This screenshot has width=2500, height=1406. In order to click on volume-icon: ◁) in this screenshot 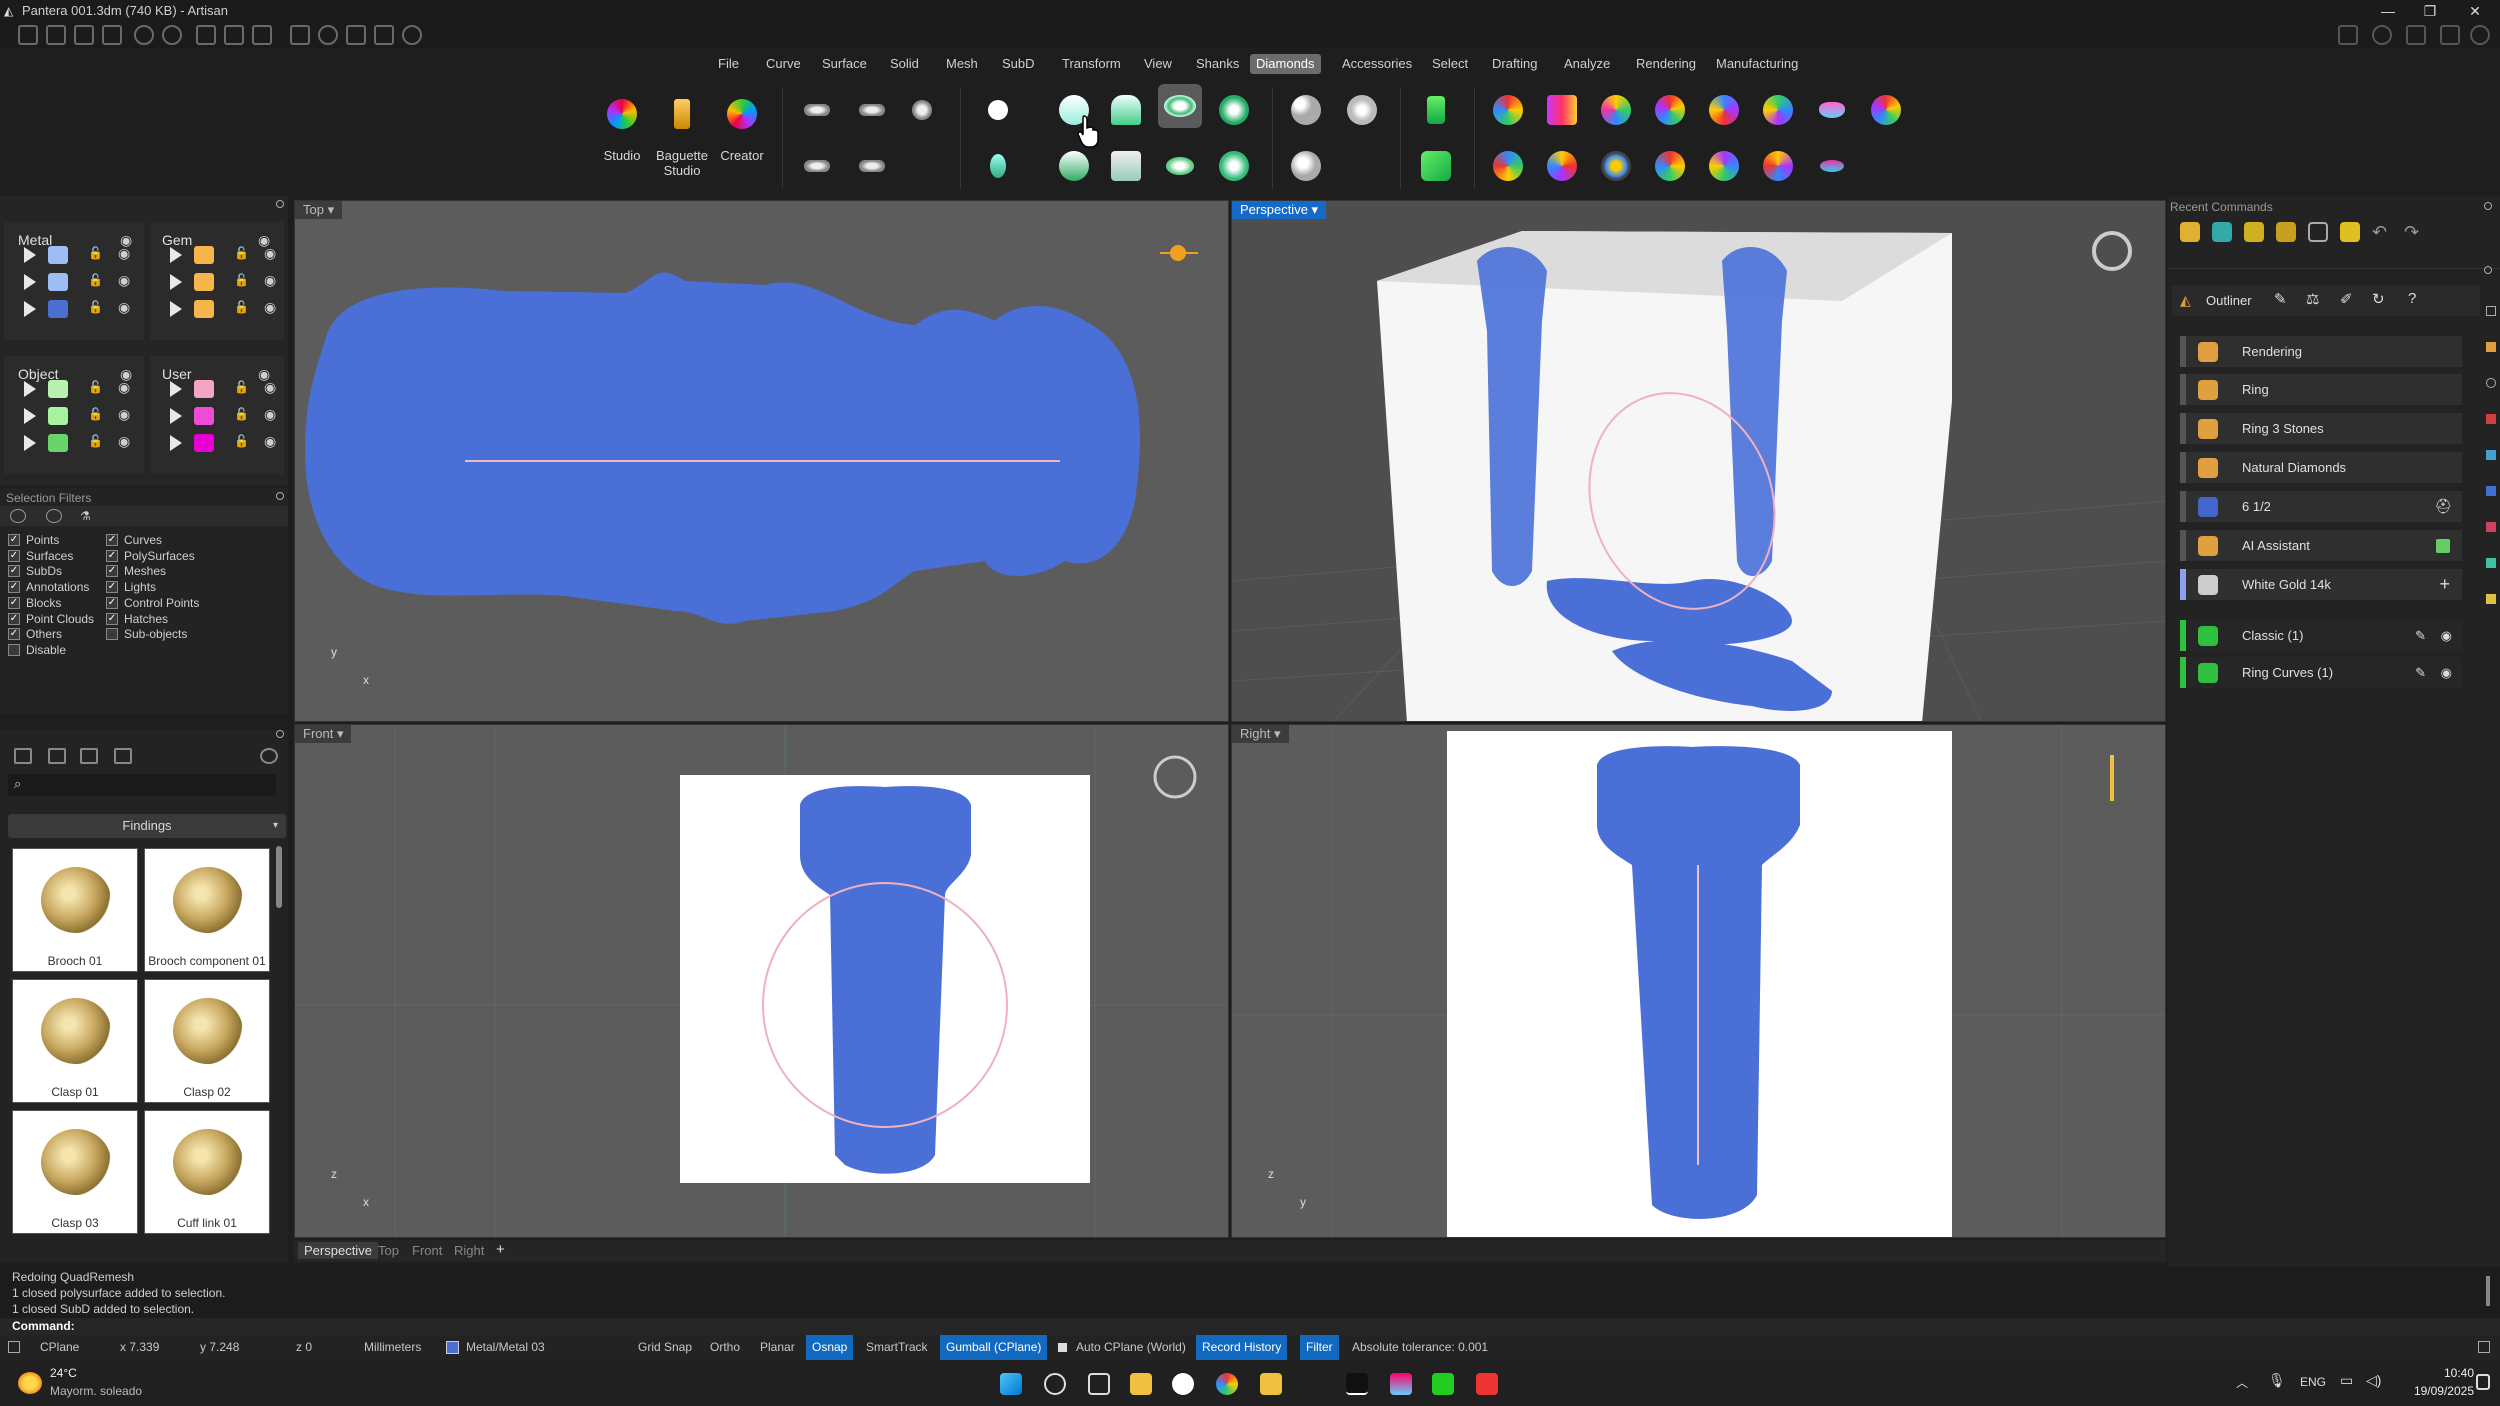, I will do `click(2373, 1380)`.